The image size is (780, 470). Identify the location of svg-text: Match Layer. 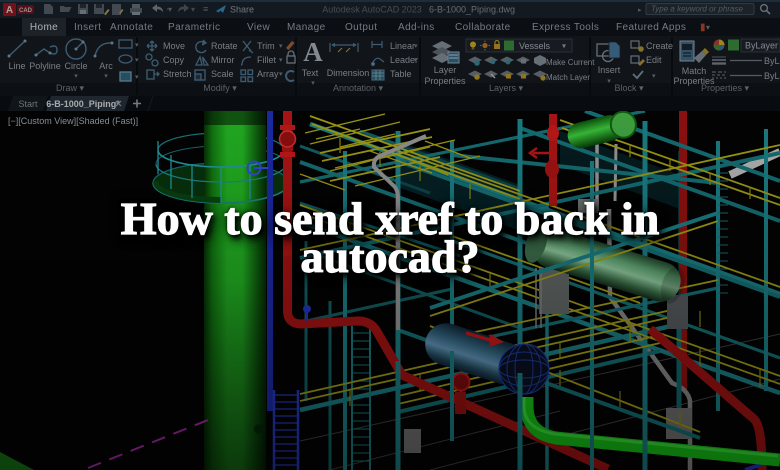
(568, 77).